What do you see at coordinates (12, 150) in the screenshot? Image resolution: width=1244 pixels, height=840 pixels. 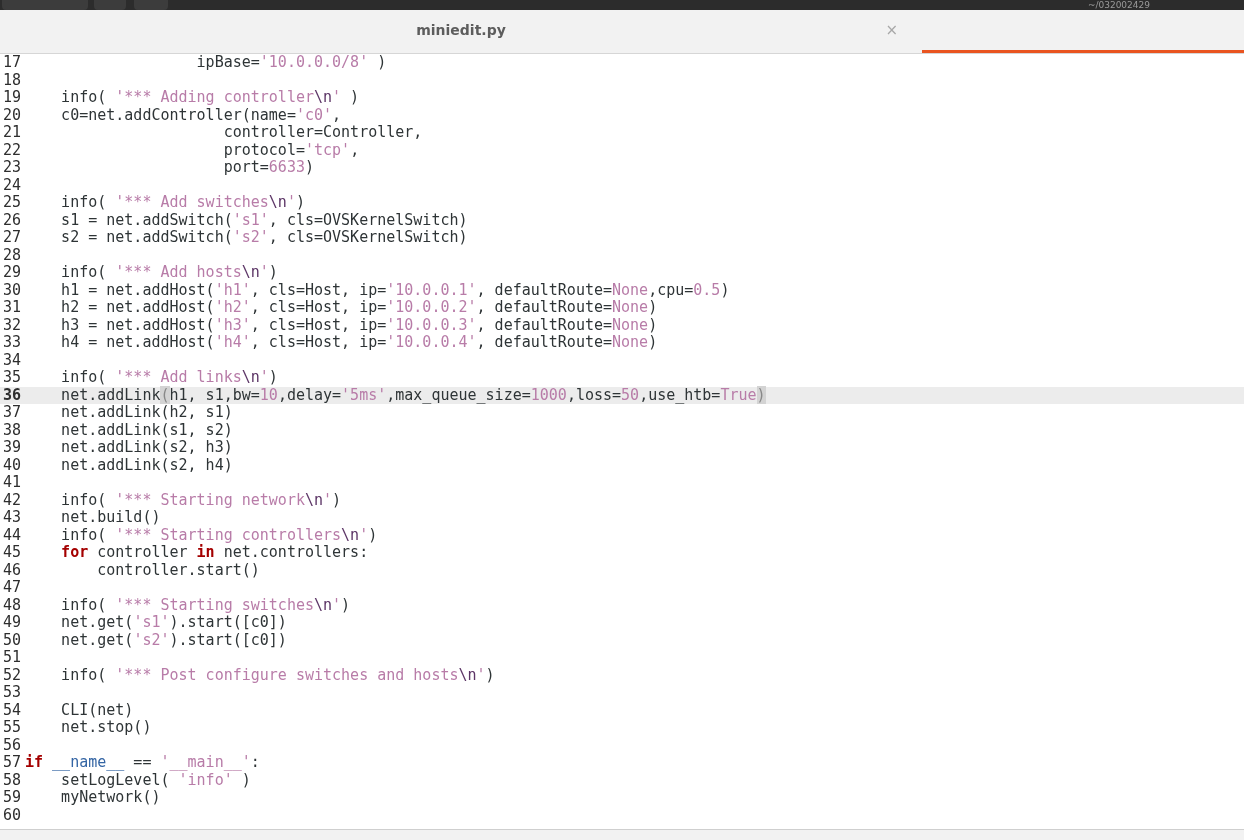 I see `line-number: 22` at bounding box center [12, 150].